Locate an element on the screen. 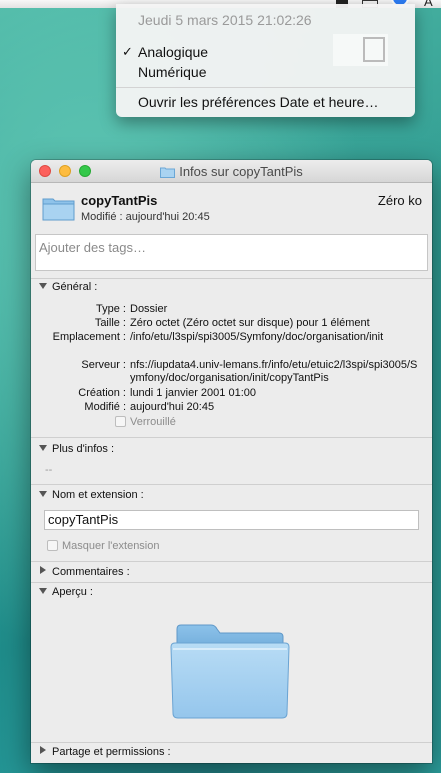 The width and height of the screenshot is (441, 773). info-key: Serveur : is located at coordinates (103, 365).